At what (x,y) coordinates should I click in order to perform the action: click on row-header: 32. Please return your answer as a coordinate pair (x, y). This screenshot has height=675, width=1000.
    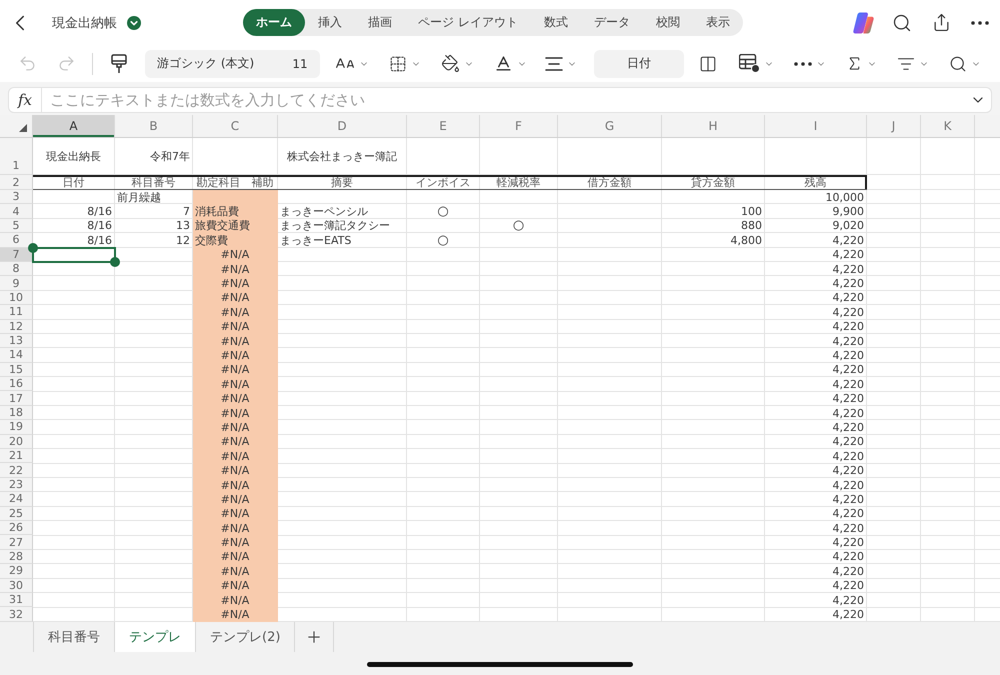
    Looking at the image, I should click on (16, 614).